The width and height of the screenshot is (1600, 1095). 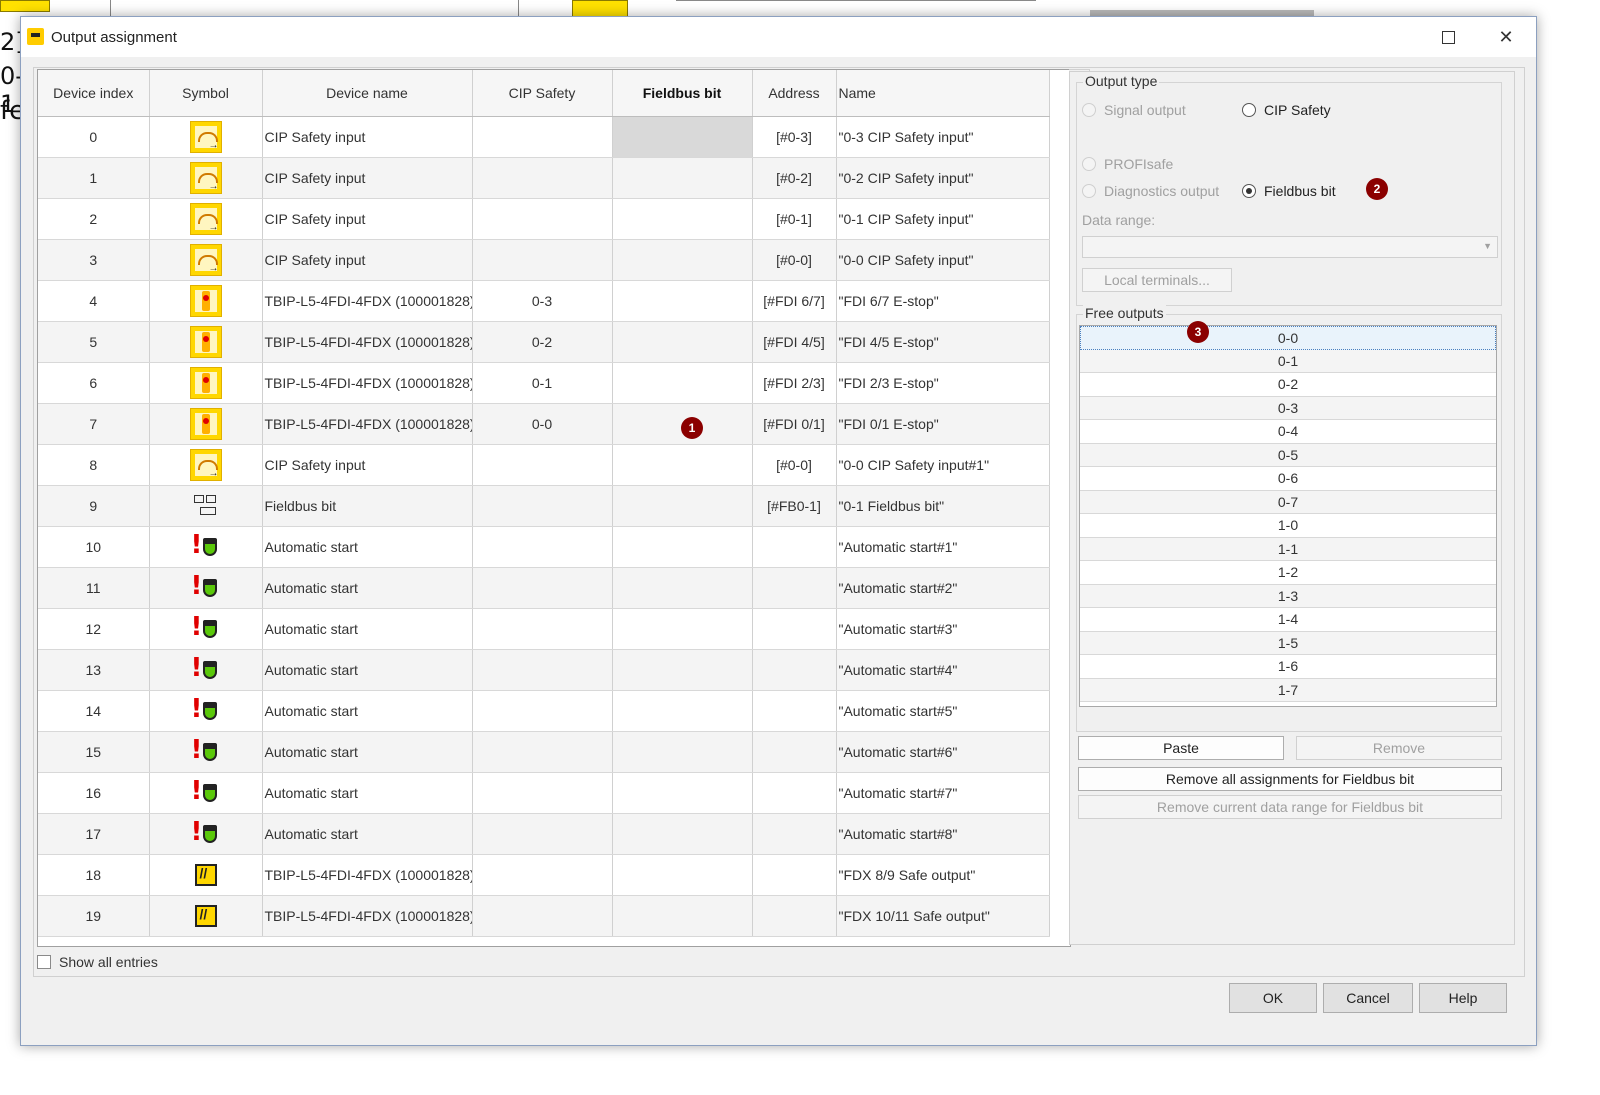 What do you see at coordinates (1286, 110) in the screenshot?
I see `radio-cip-safety: CIP Safety` at bounding box center [1286, 110].